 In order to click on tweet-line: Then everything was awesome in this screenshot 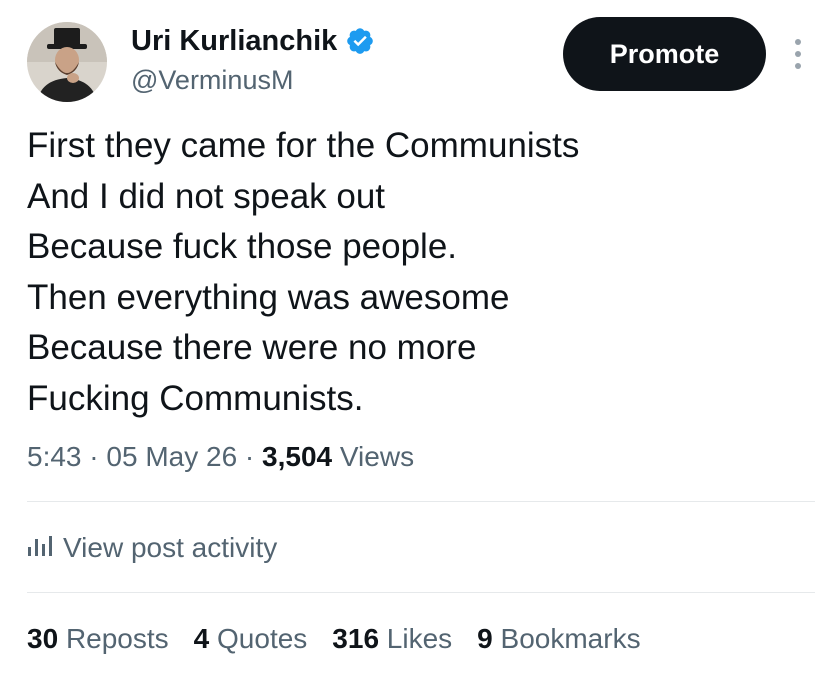, I will do `click(268, 297)`.